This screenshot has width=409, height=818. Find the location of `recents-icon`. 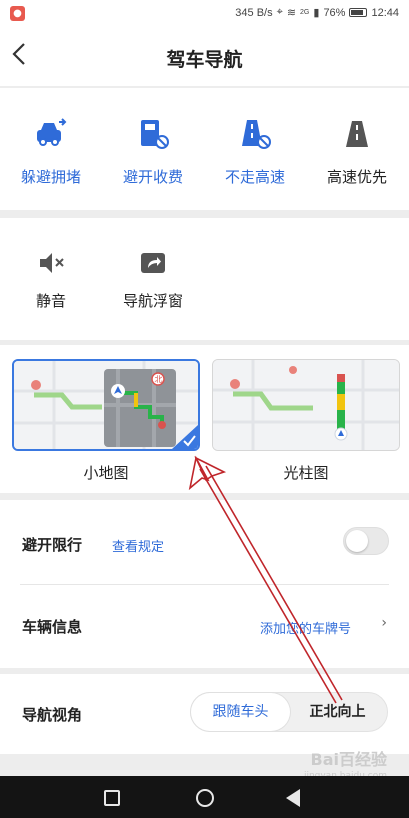

recents-icon is located at coordinates (112, 798).